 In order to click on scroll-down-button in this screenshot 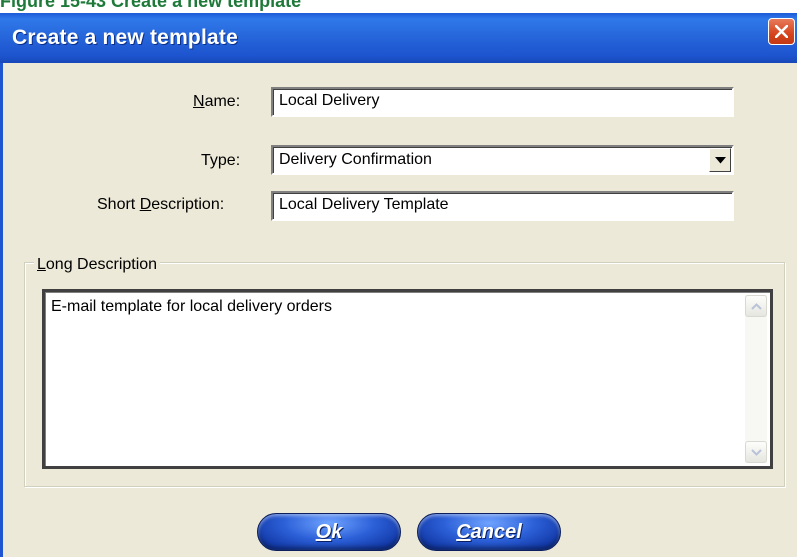, I will do `click(756, 452)`.